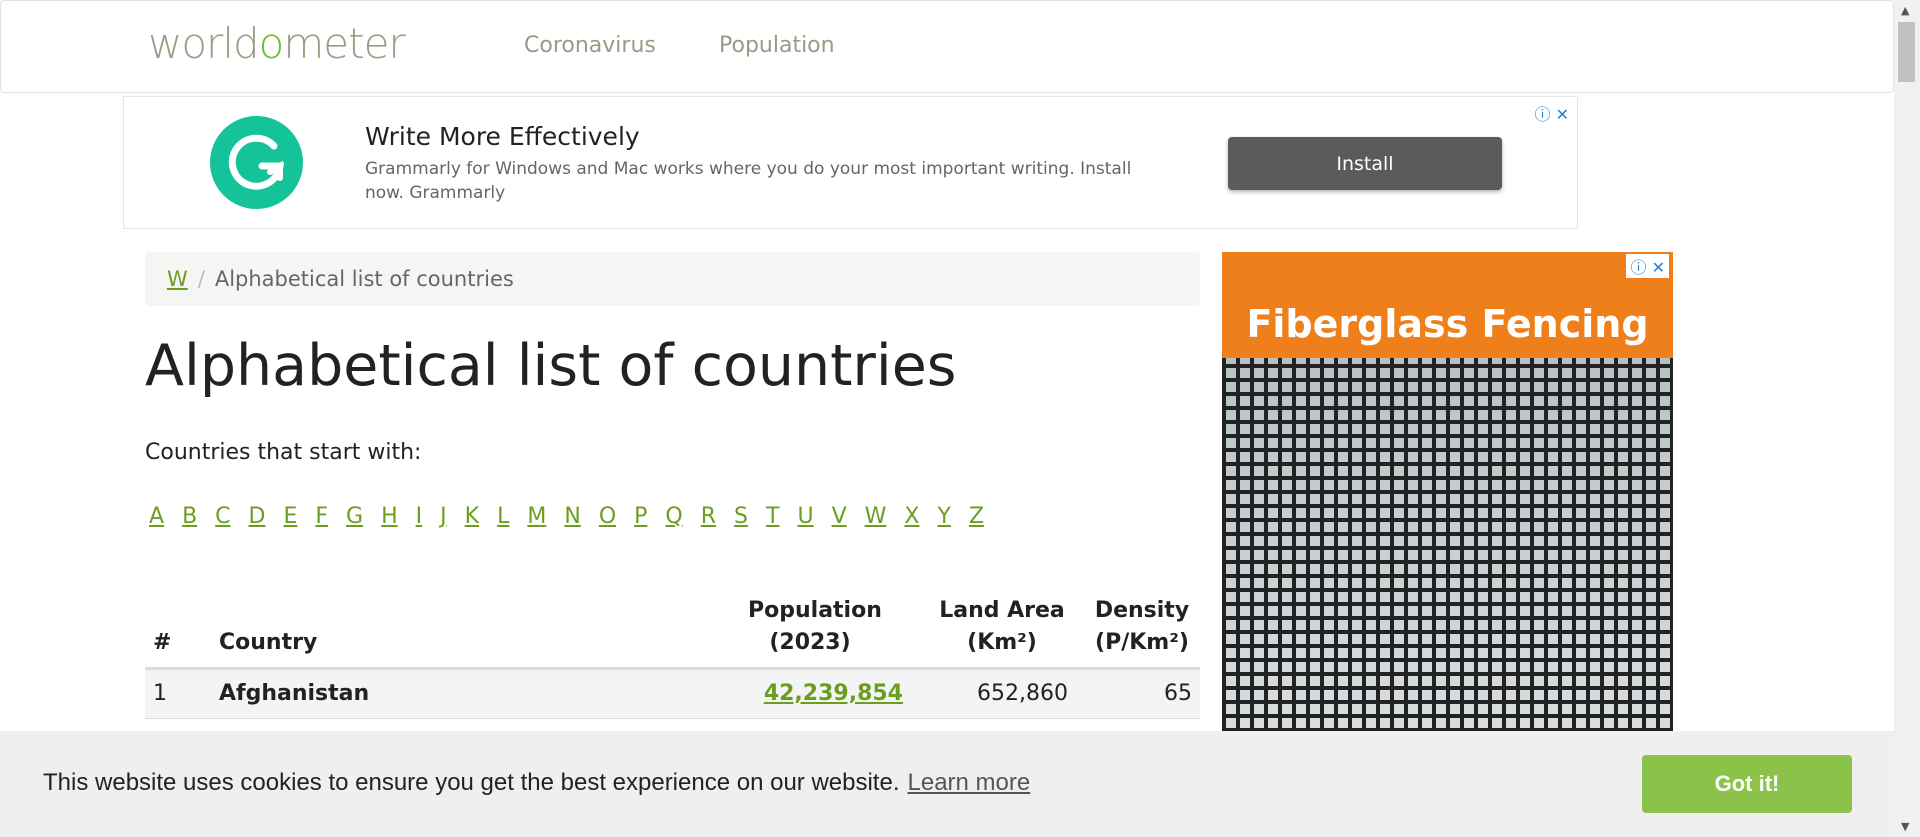 This screenshot has height=837, width=1920. Describe the element at coordinates (1638, 267) in the screenshot. I see `side-ad-info-icon: ⓘ` at that location.